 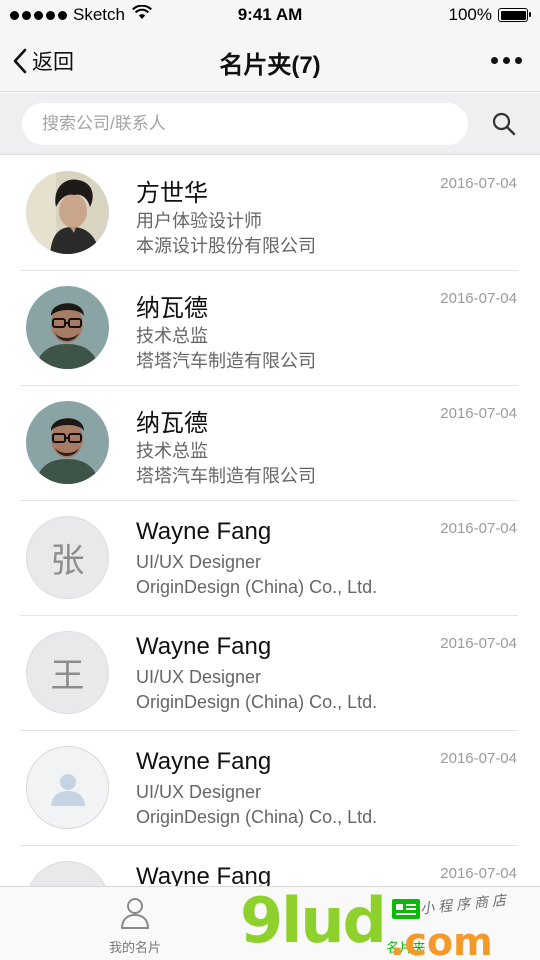 I want to click on default-user-icon, so click(x=67, y=789).